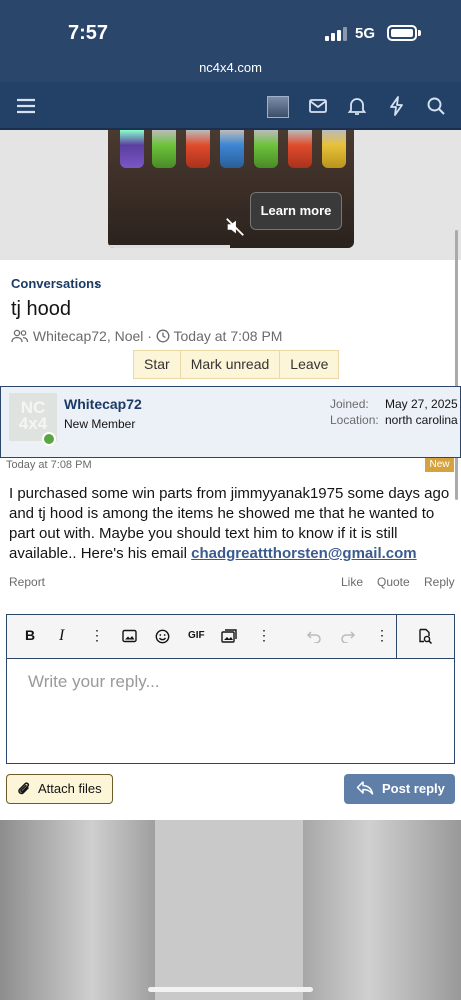  Describe the element at coordinates (436, 106) in the screenshot. I see `search-icon` at that location.